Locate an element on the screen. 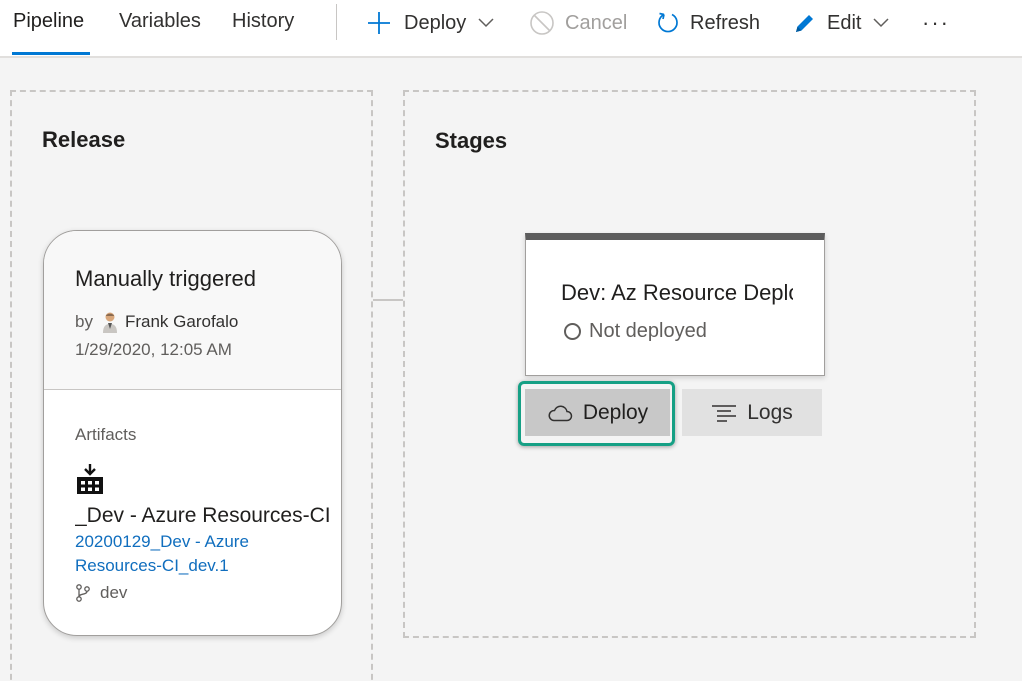  artifact-name: _Dev - Azure Resources-CI is located at coordinates (203, 515).